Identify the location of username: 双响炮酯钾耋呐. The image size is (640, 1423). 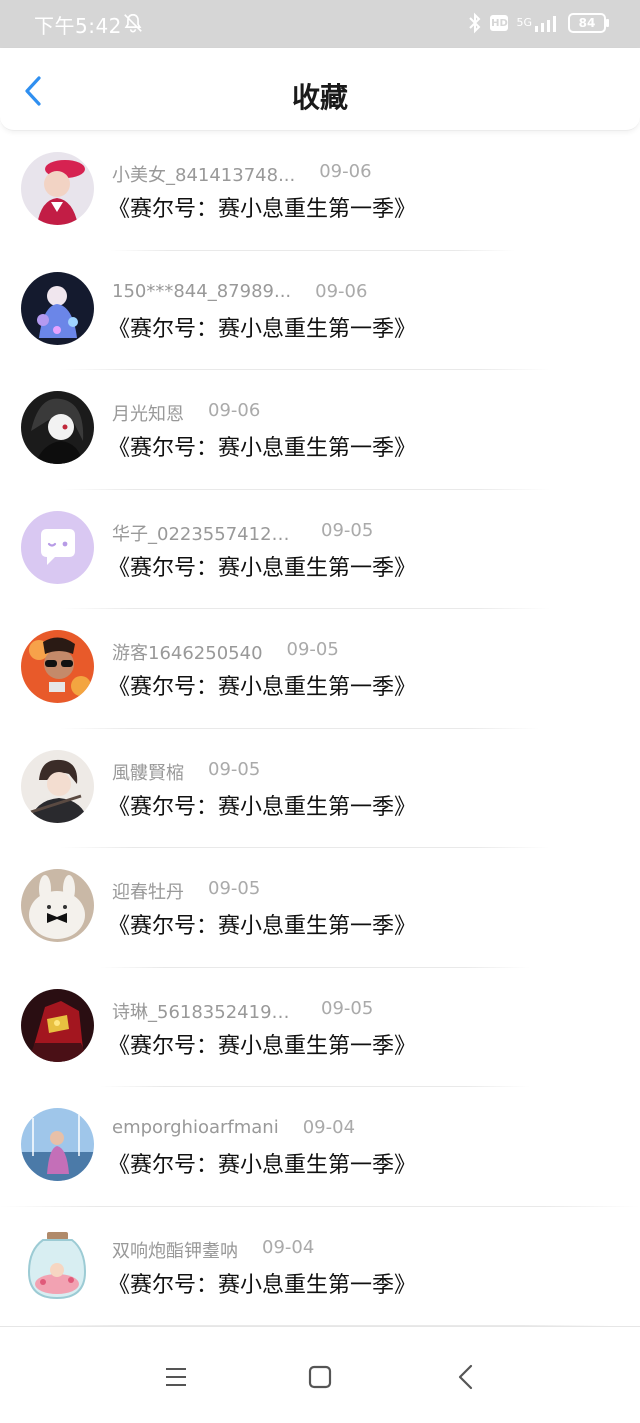
(175, 1251).